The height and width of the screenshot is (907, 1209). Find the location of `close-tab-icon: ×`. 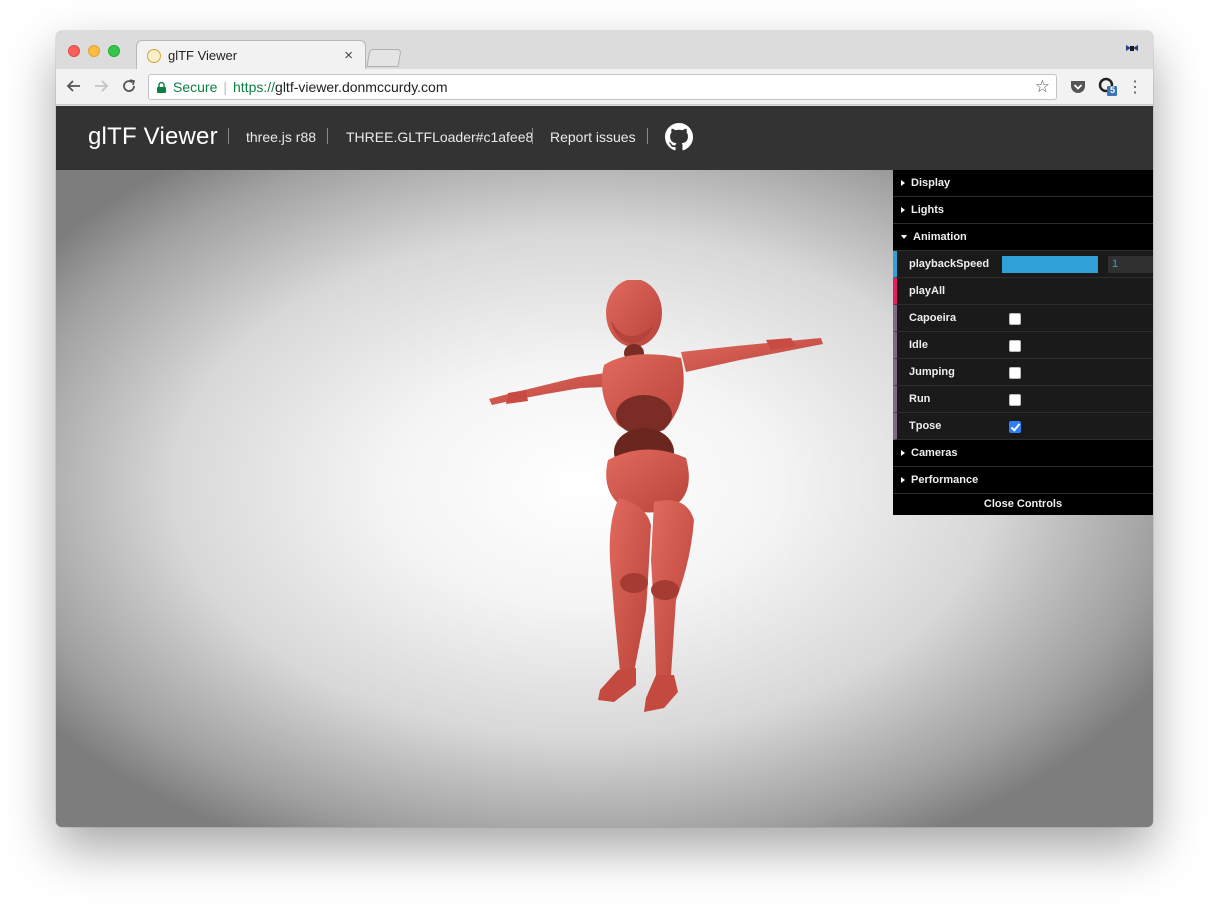

close-tab-icon: × is located at coordinates (348, 55).